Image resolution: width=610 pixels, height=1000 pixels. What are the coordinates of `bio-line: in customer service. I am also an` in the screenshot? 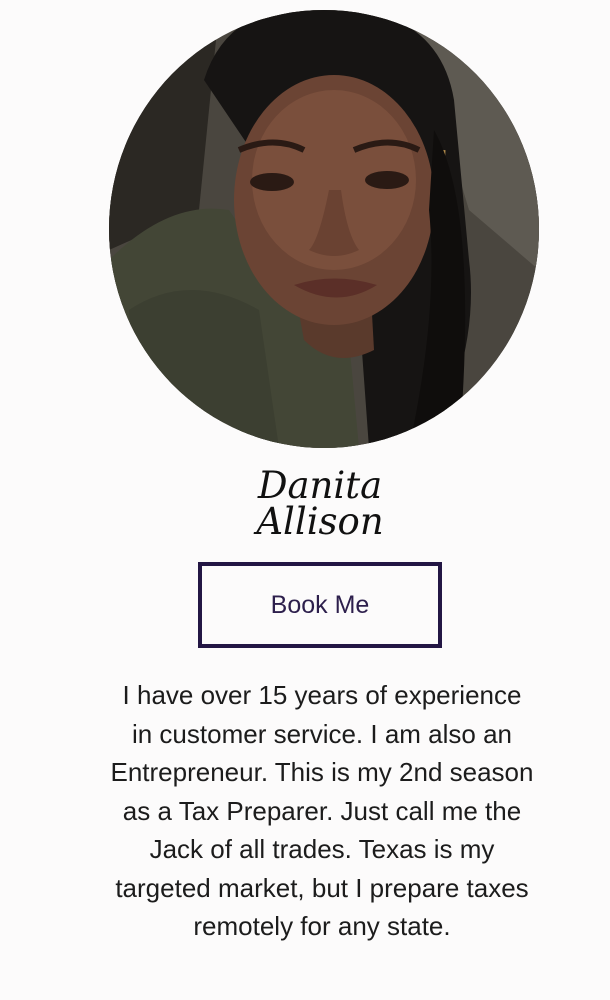 It's located at (322, 733).